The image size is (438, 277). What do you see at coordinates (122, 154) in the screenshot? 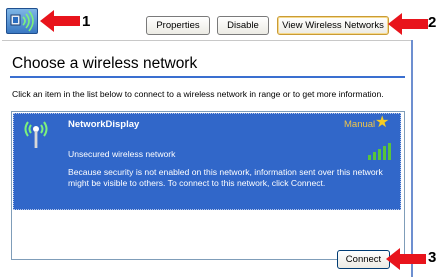
I see `network-security-status: Unsecured wireless network` at bounding box center [122, 154].